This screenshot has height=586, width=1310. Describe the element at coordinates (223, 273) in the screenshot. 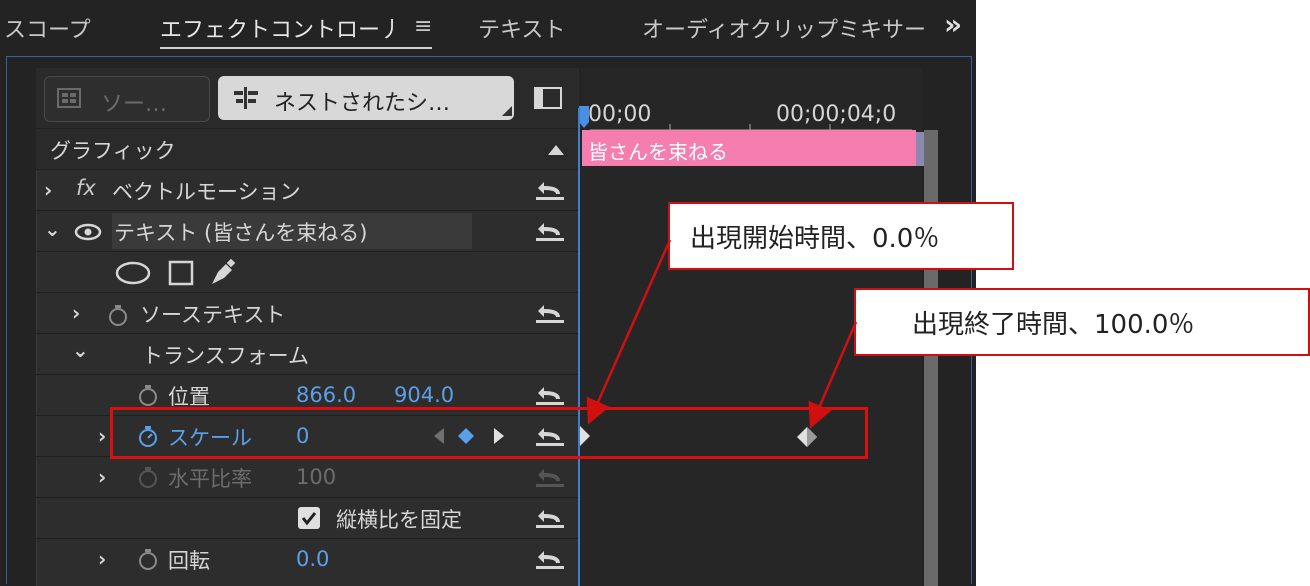

I see `pen-mask-icon` at that location.